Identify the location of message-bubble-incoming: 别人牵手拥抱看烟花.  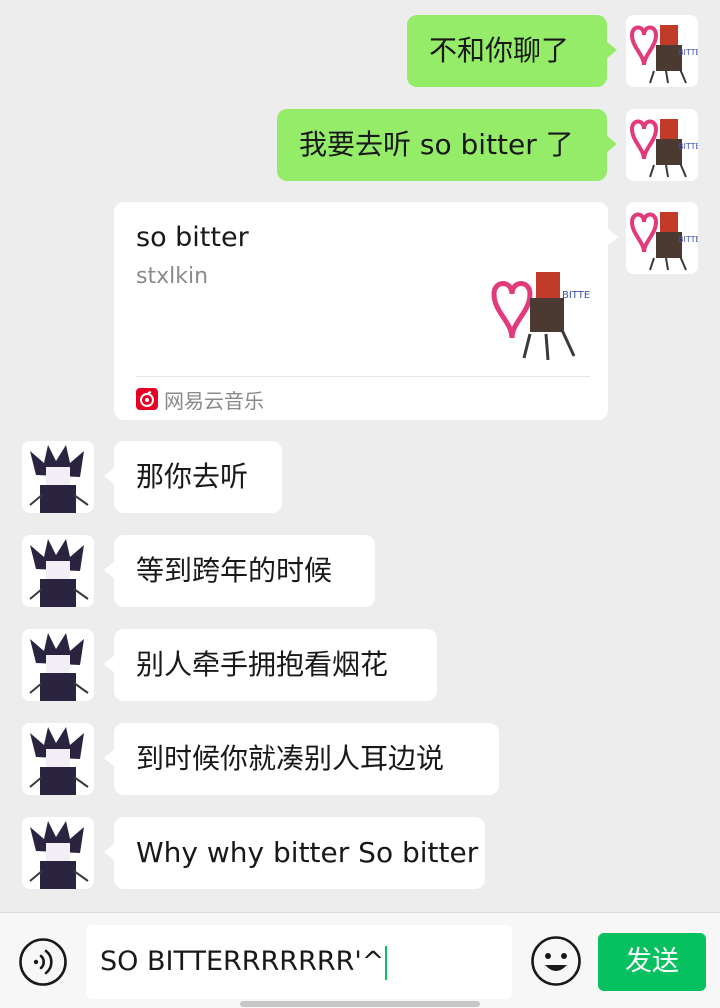
(270, 665).